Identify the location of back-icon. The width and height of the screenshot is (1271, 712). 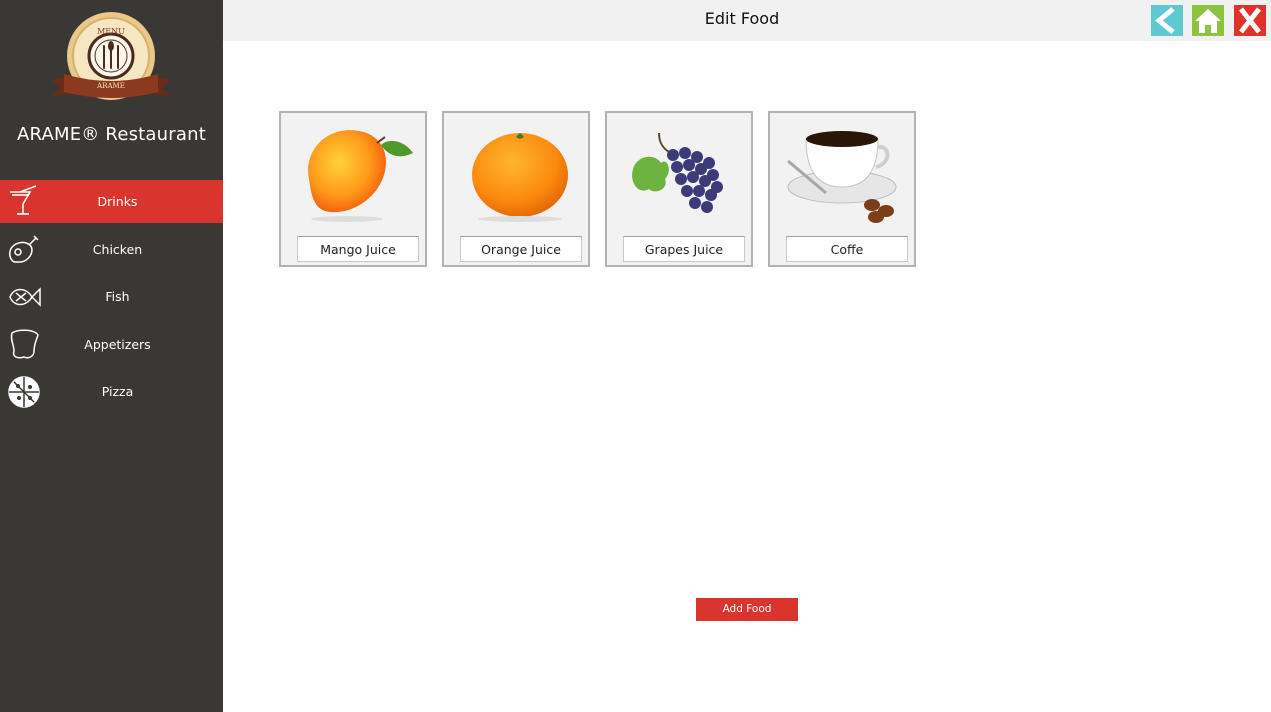
(1165, 20).